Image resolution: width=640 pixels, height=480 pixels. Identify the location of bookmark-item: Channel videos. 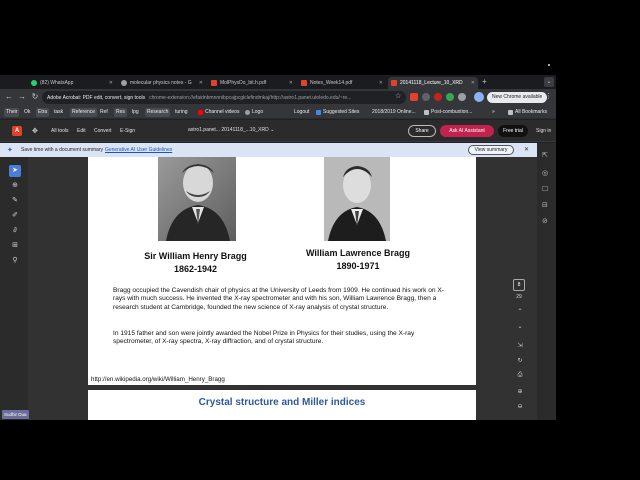
(218, 112).